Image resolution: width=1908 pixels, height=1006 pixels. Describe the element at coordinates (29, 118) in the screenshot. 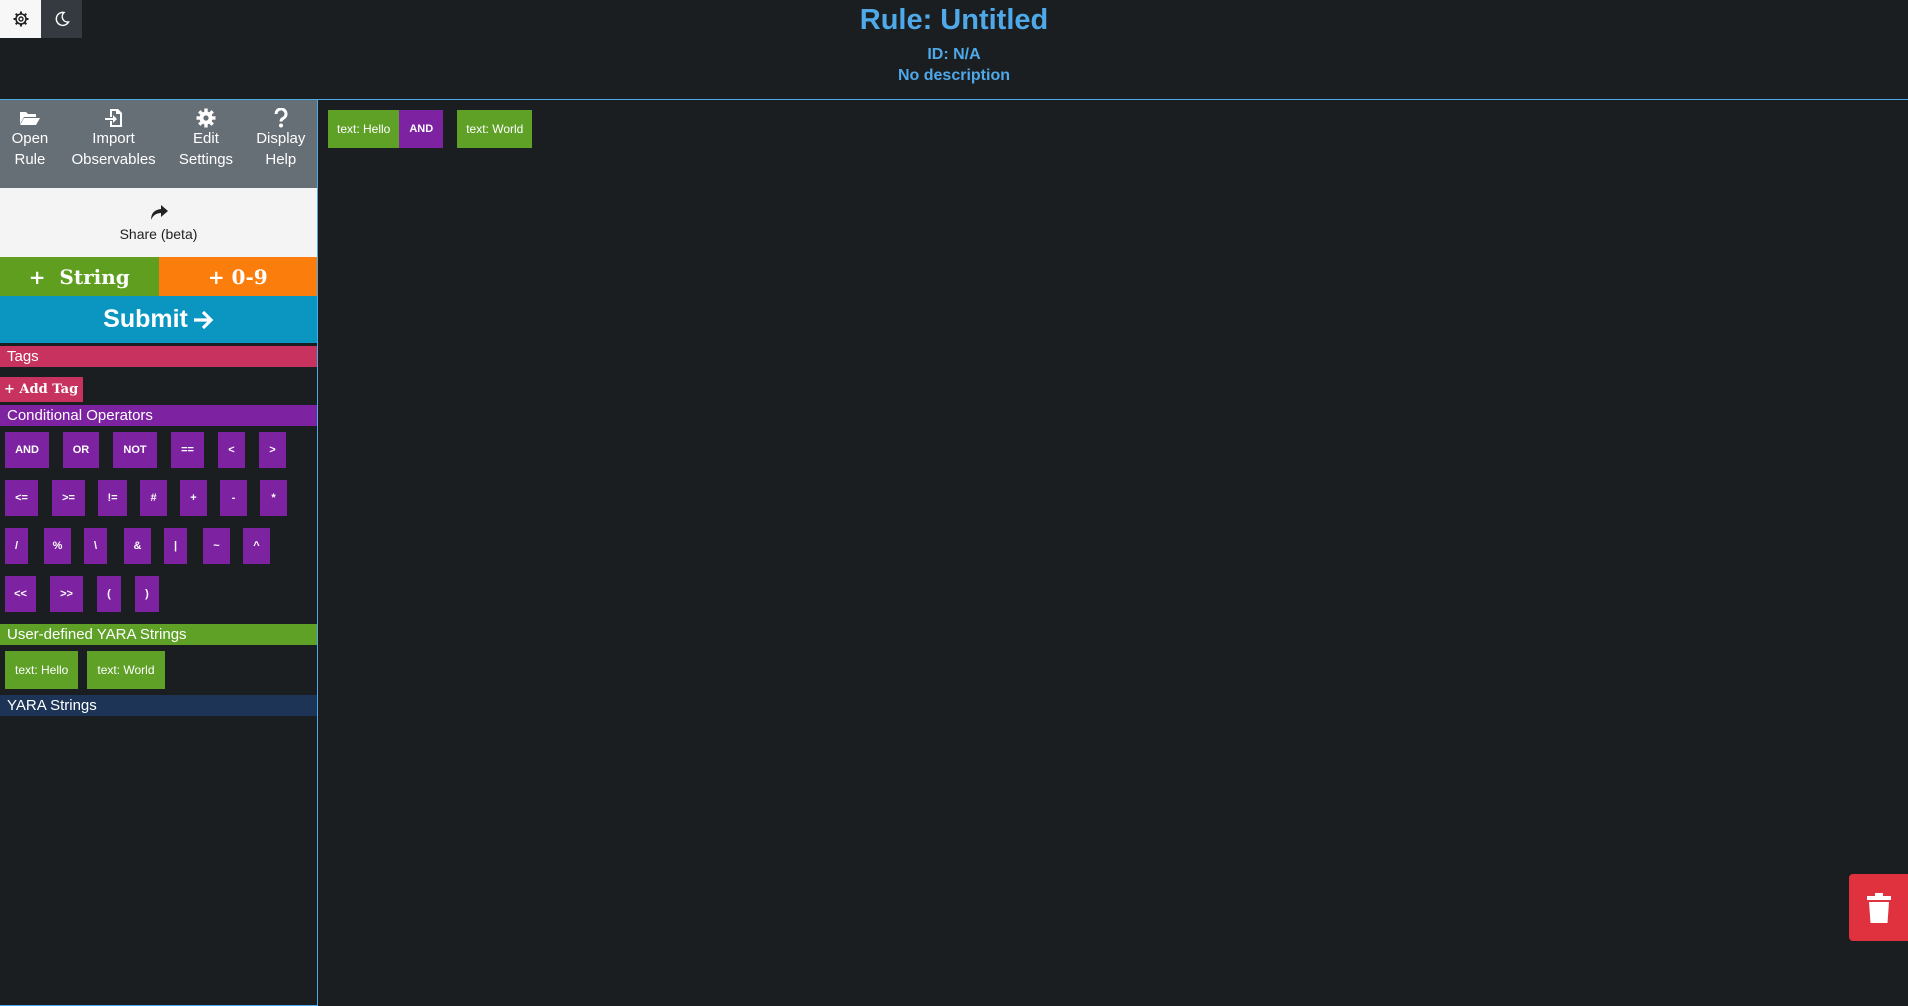

I see `folder-open-icon` at that location.